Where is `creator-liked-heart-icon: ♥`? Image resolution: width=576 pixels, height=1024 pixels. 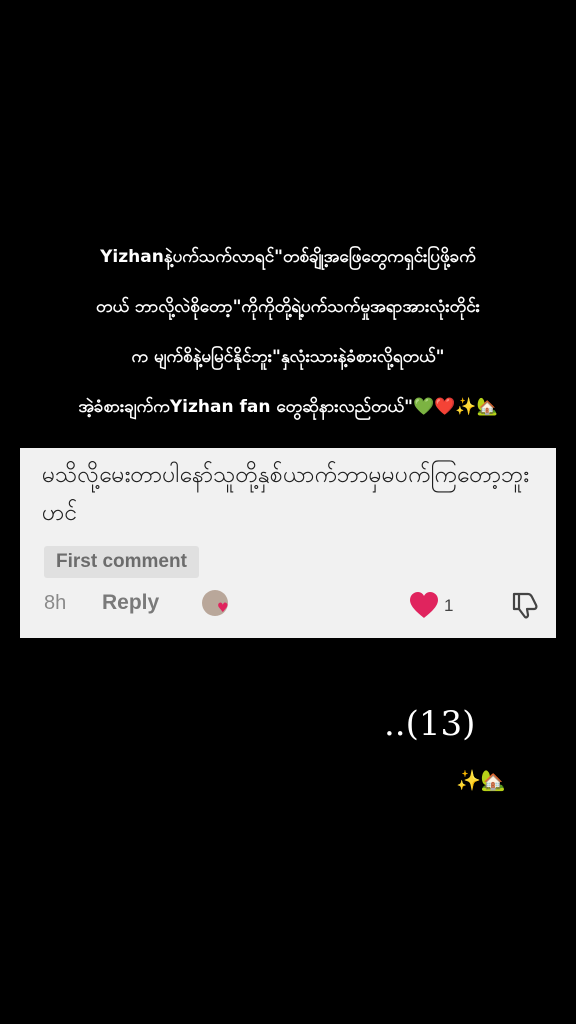
creator-liked-heart-icon: ♥ is located at coordinates (223, 608).